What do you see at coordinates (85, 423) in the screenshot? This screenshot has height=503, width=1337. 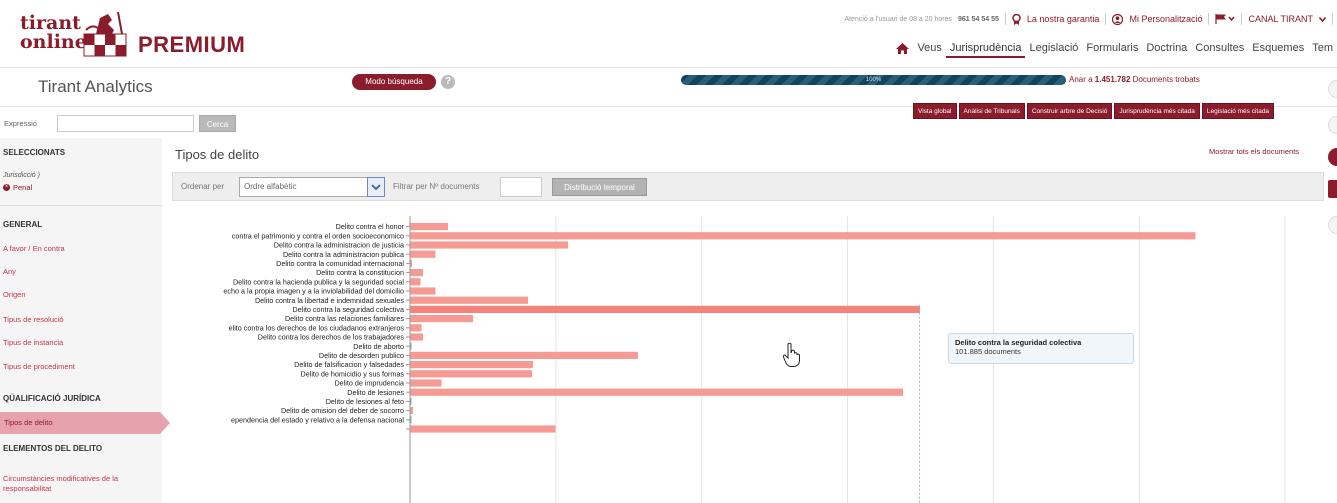 I see `sidebar-item-tipos-delito: Tipos de delito` at bounding box center [85, 423].